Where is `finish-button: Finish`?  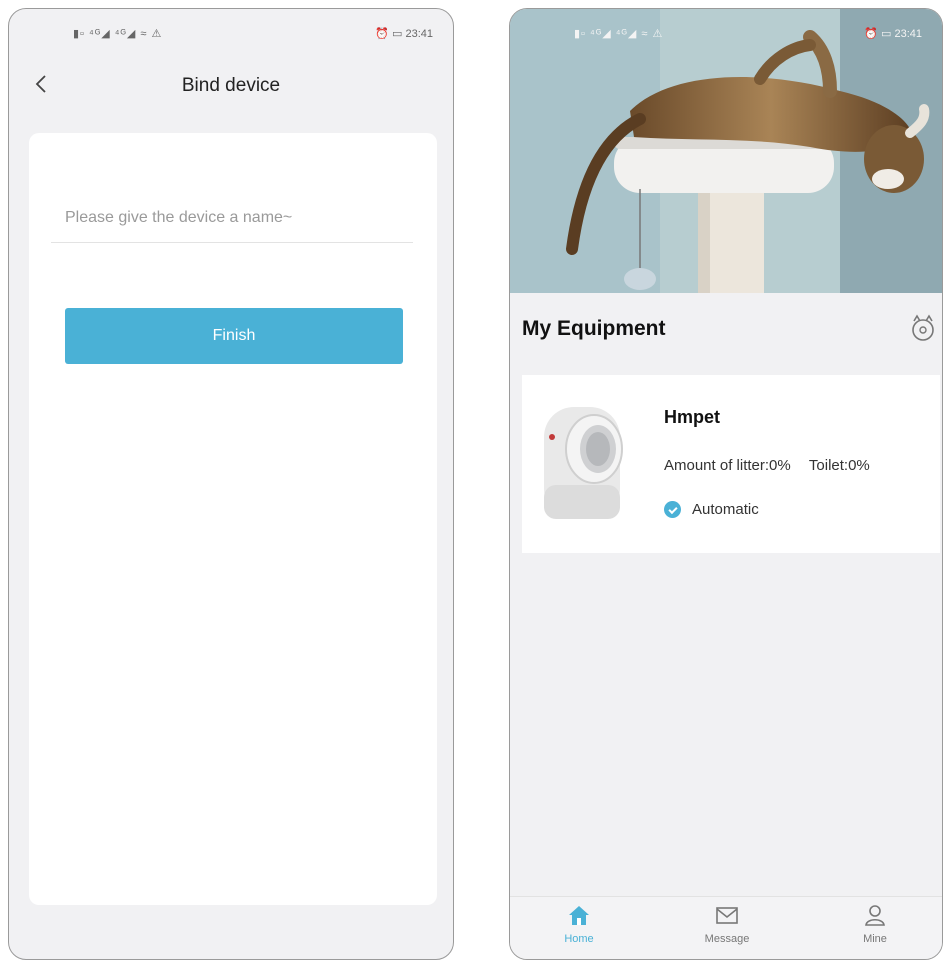 finish-button: Finish is located at coordinates (234, 336).